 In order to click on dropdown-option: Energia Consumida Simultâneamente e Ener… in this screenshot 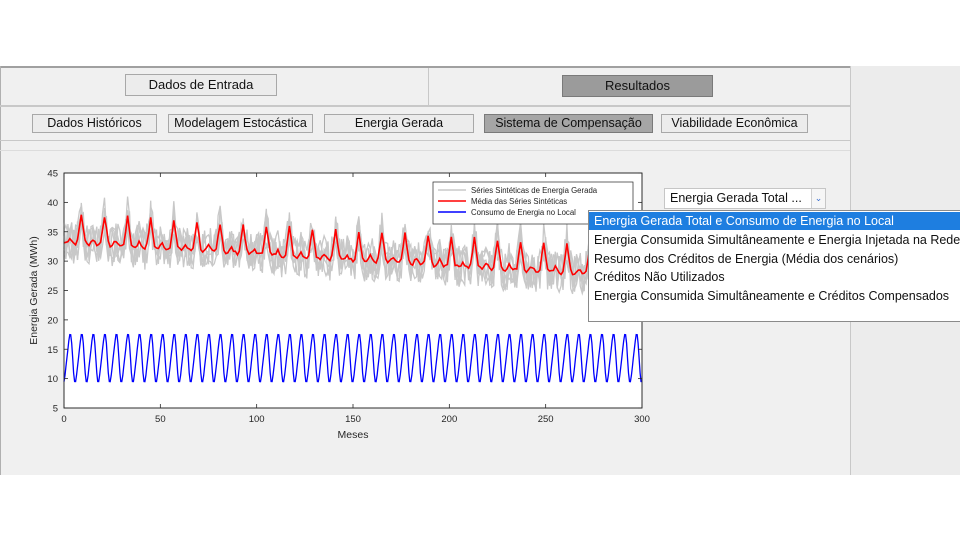, I will do `click(774, 240)`.